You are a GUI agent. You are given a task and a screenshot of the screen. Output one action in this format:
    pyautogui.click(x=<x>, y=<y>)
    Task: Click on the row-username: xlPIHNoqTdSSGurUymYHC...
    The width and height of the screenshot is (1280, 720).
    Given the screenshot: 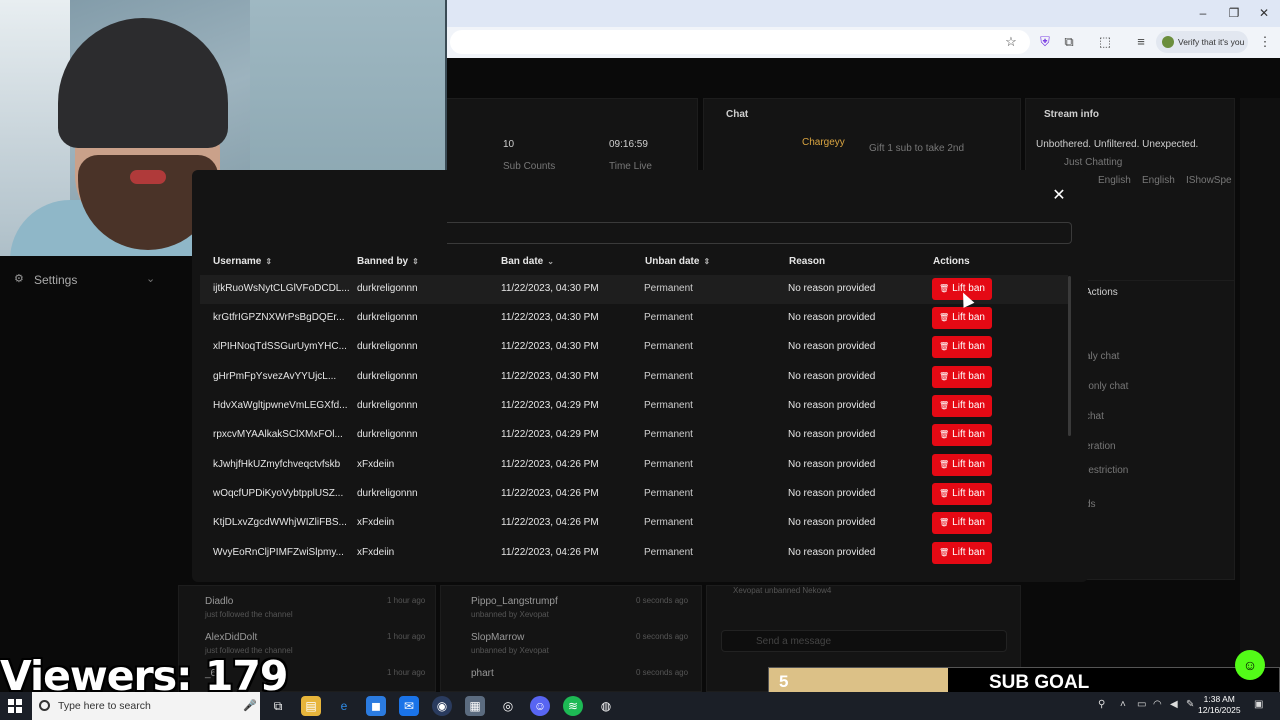 What is the action you would take?
    pyautogui.click(x=280, y=346)
    